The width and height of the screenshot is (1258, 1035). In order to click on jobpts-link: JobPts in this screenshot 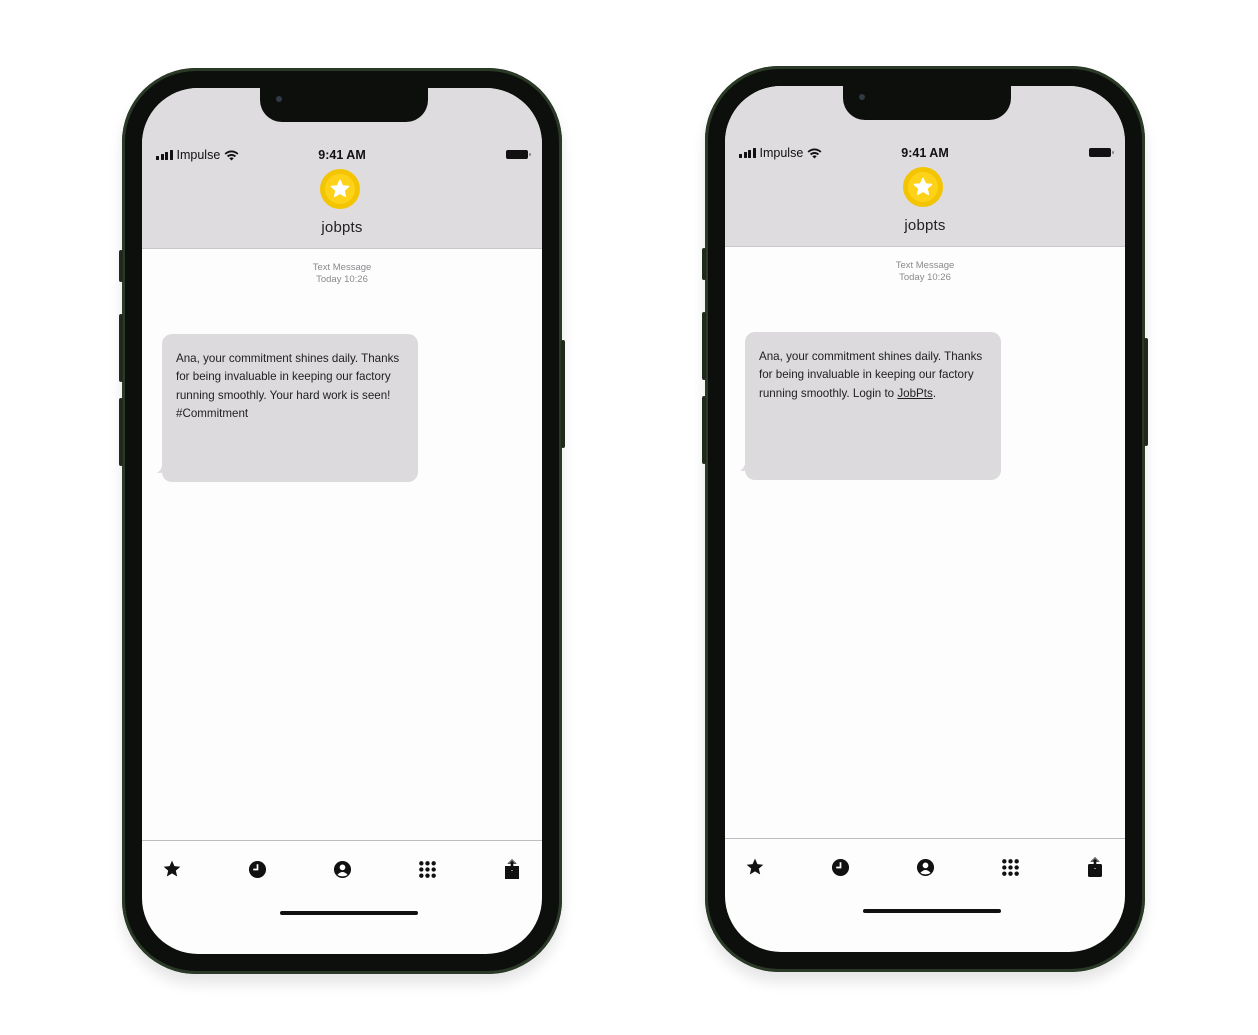, I will do `click(914, 393)`.